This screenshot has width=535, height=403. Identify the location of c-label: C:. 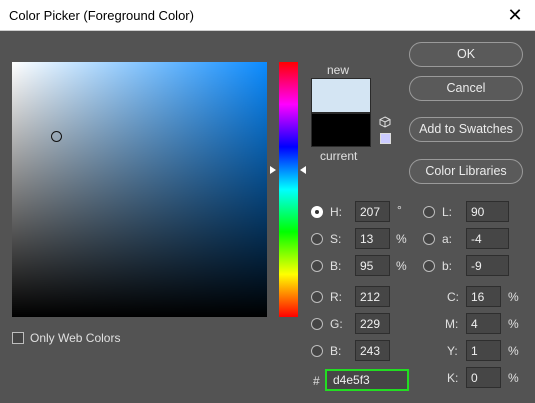
(453, 297).